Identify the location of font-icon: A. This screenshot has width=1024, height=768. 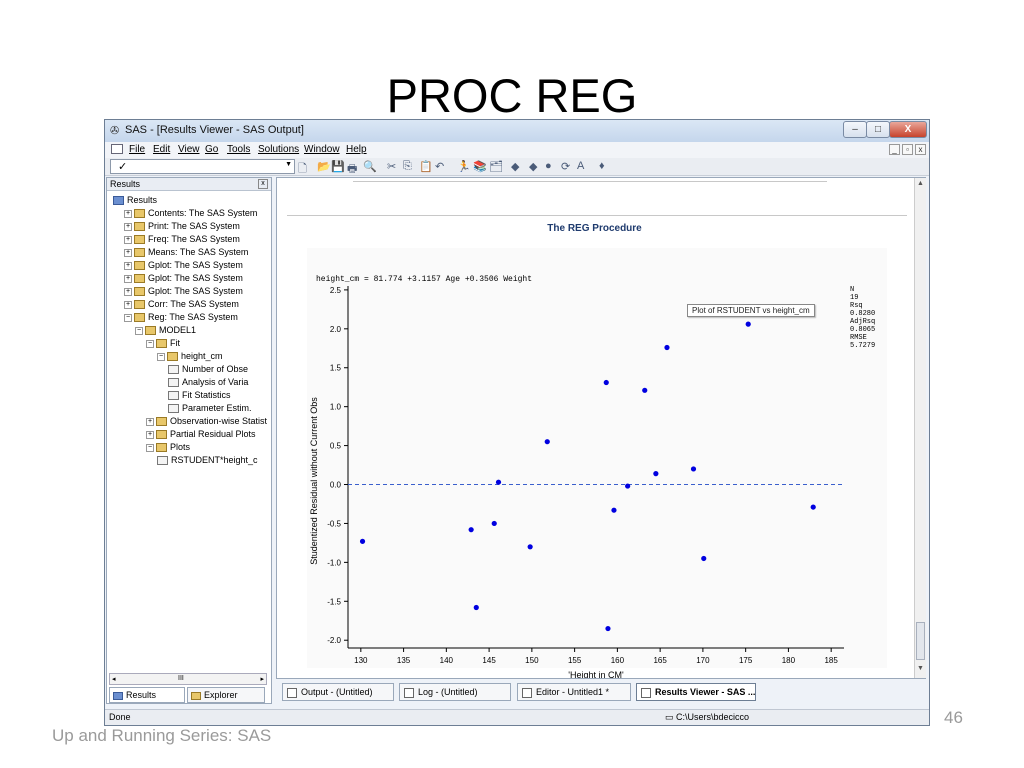
(580, 166).